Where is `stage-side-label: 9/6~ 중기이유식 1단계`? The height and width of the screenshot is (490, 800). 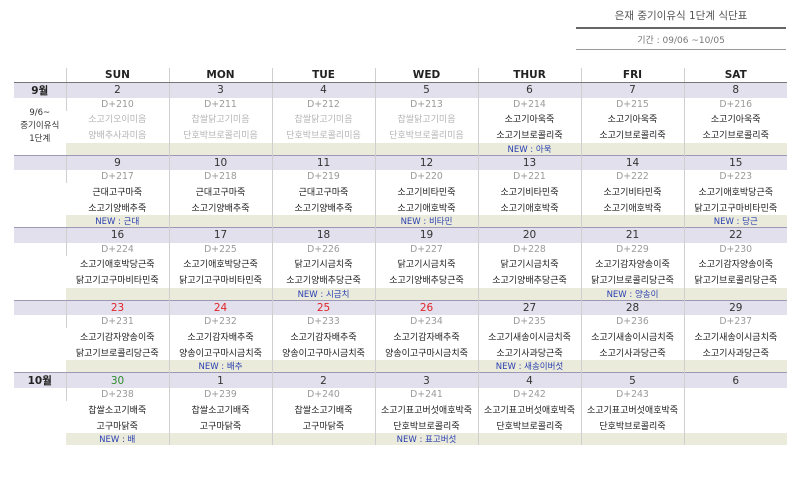 stage-side-label: 9/6~ 중기이유식 1단계 is located at coordinates (40, 126).